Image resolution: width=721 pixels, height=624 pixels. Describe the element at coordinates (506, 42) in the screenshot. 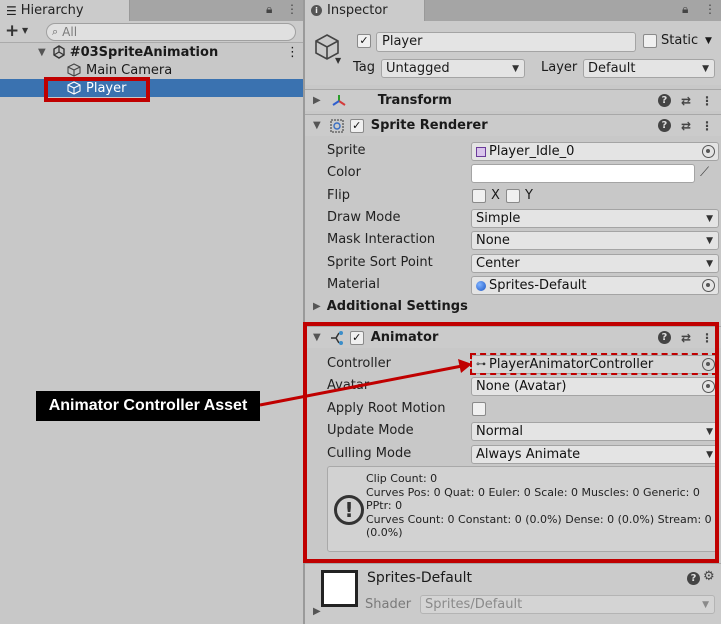

I see `object-name-field: Player` at that location.